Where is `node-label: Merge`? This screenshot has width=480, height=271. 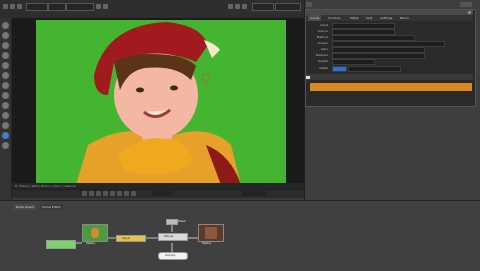 node-label: Merge is located at coordinates (169, 236).